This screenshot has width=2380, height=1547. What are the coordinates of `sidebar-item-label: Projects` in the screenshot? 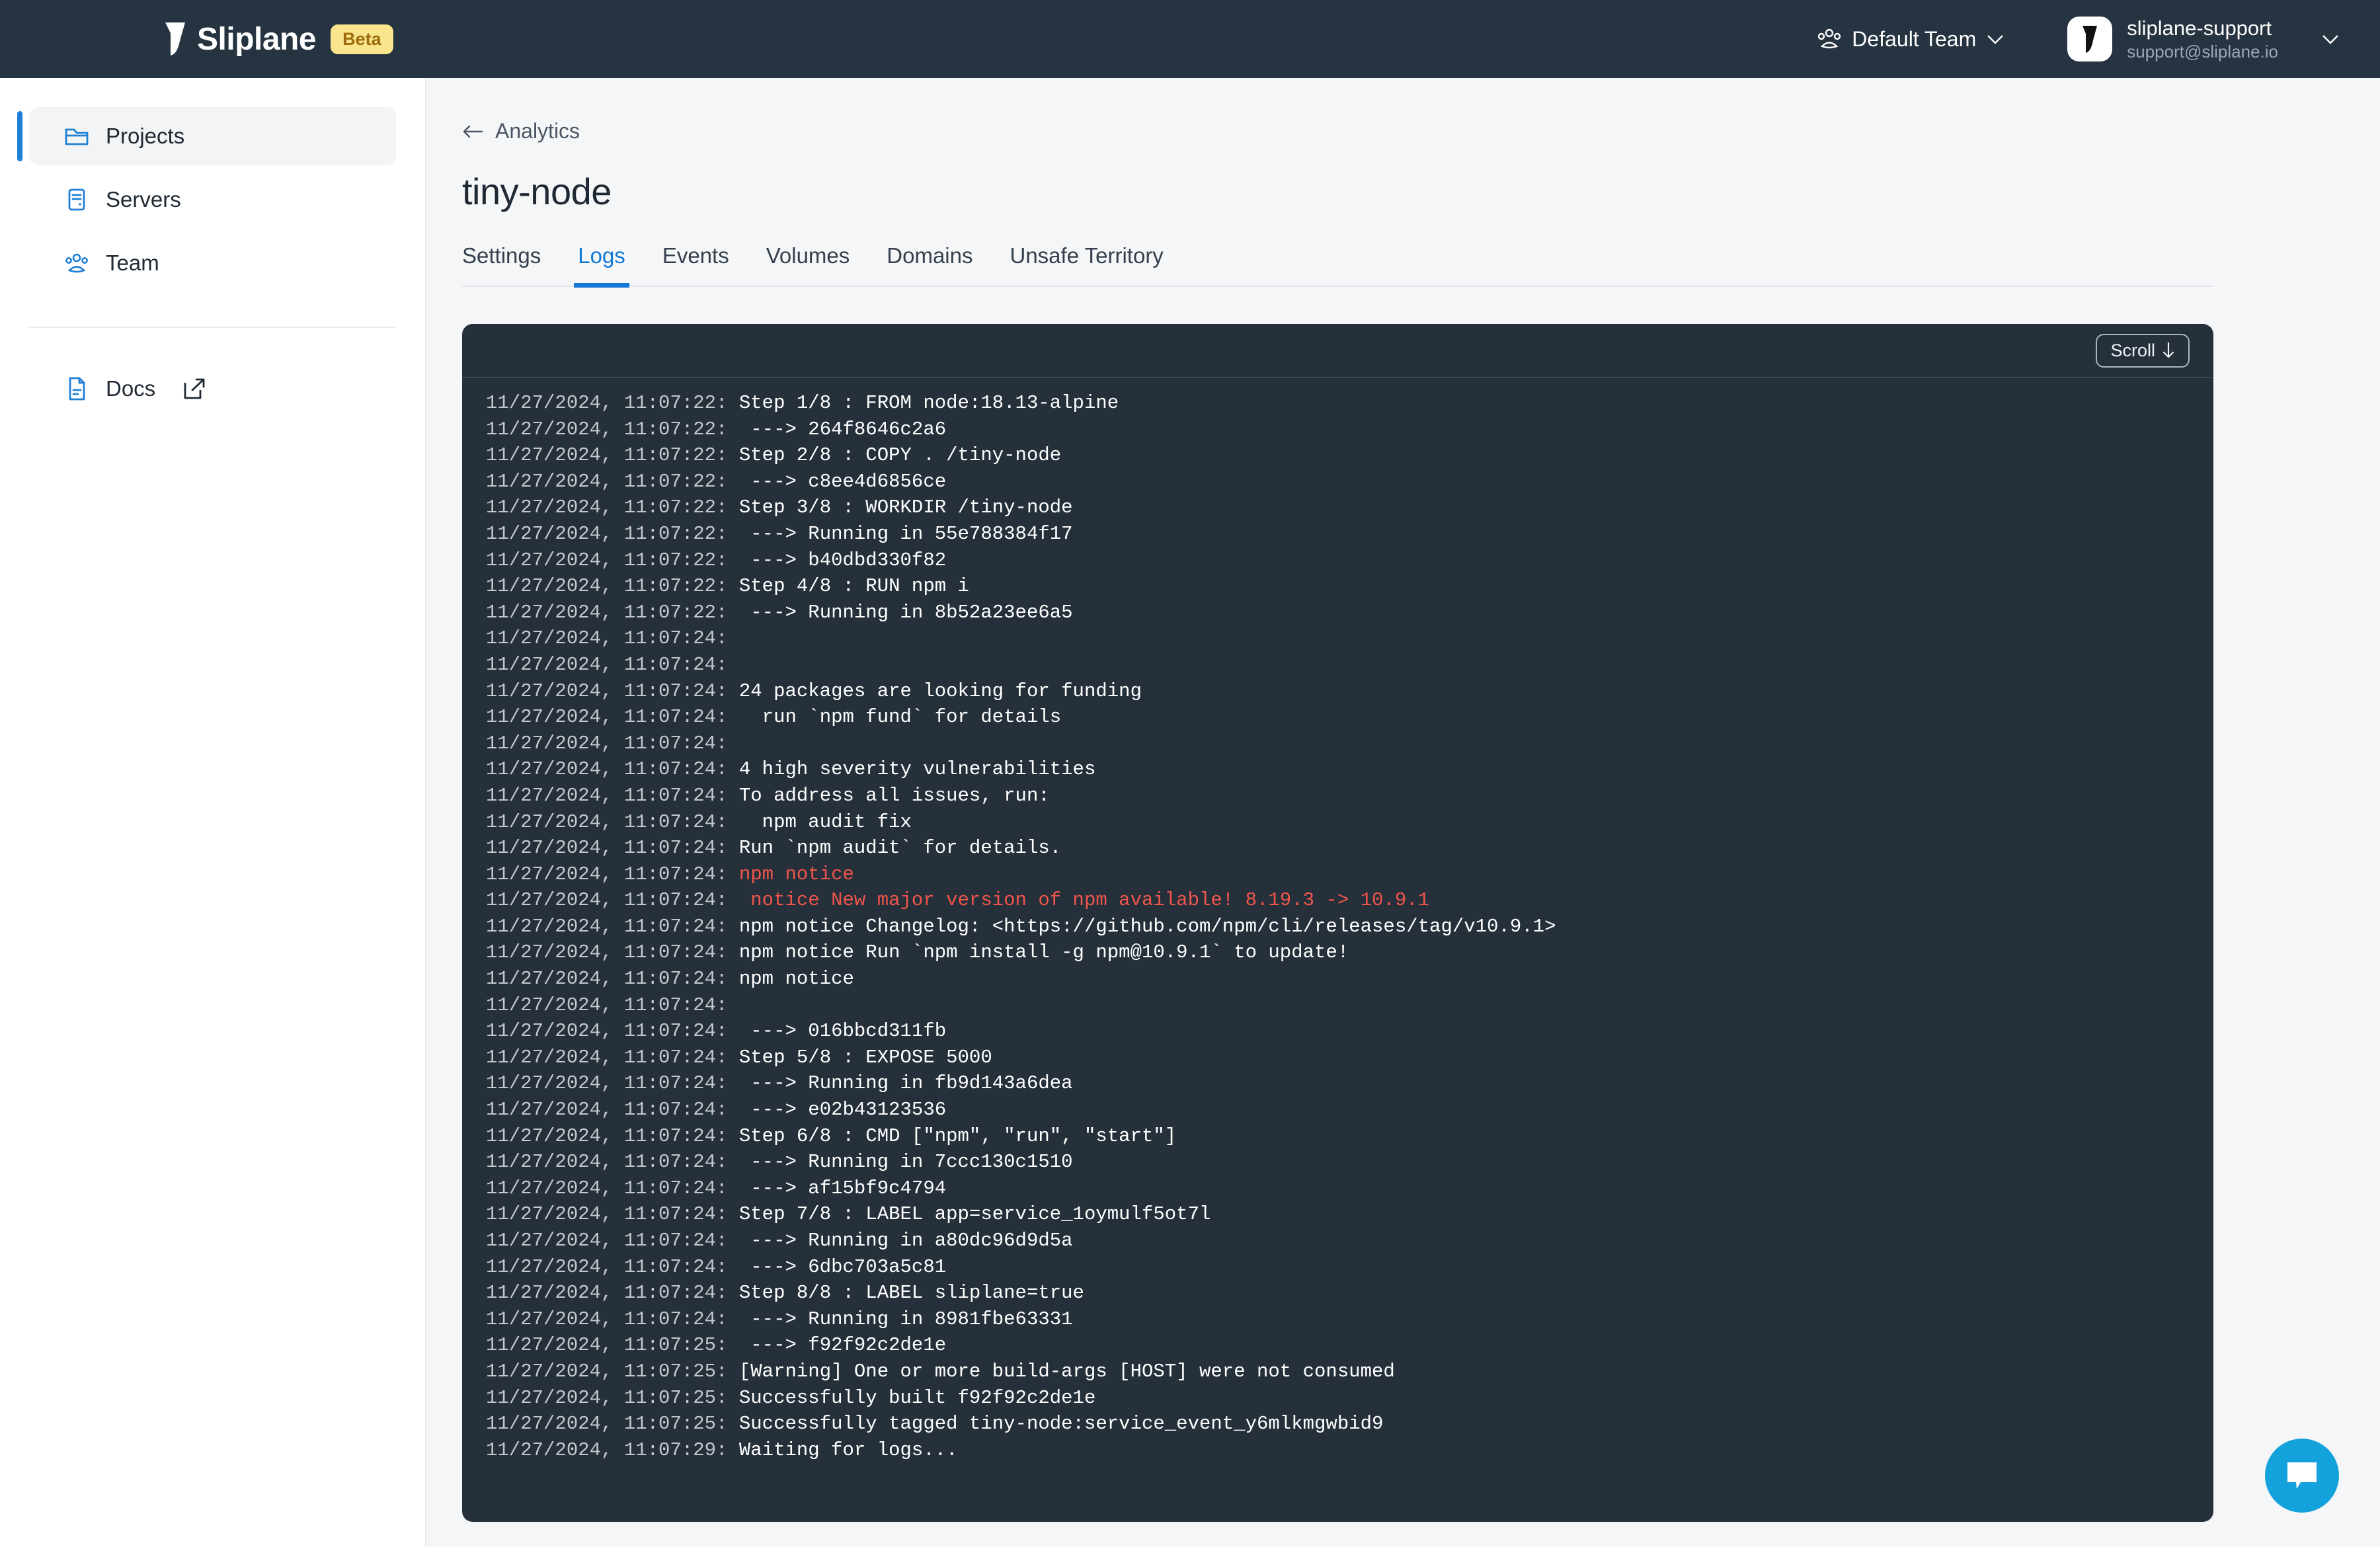 It's located at (145, 136).